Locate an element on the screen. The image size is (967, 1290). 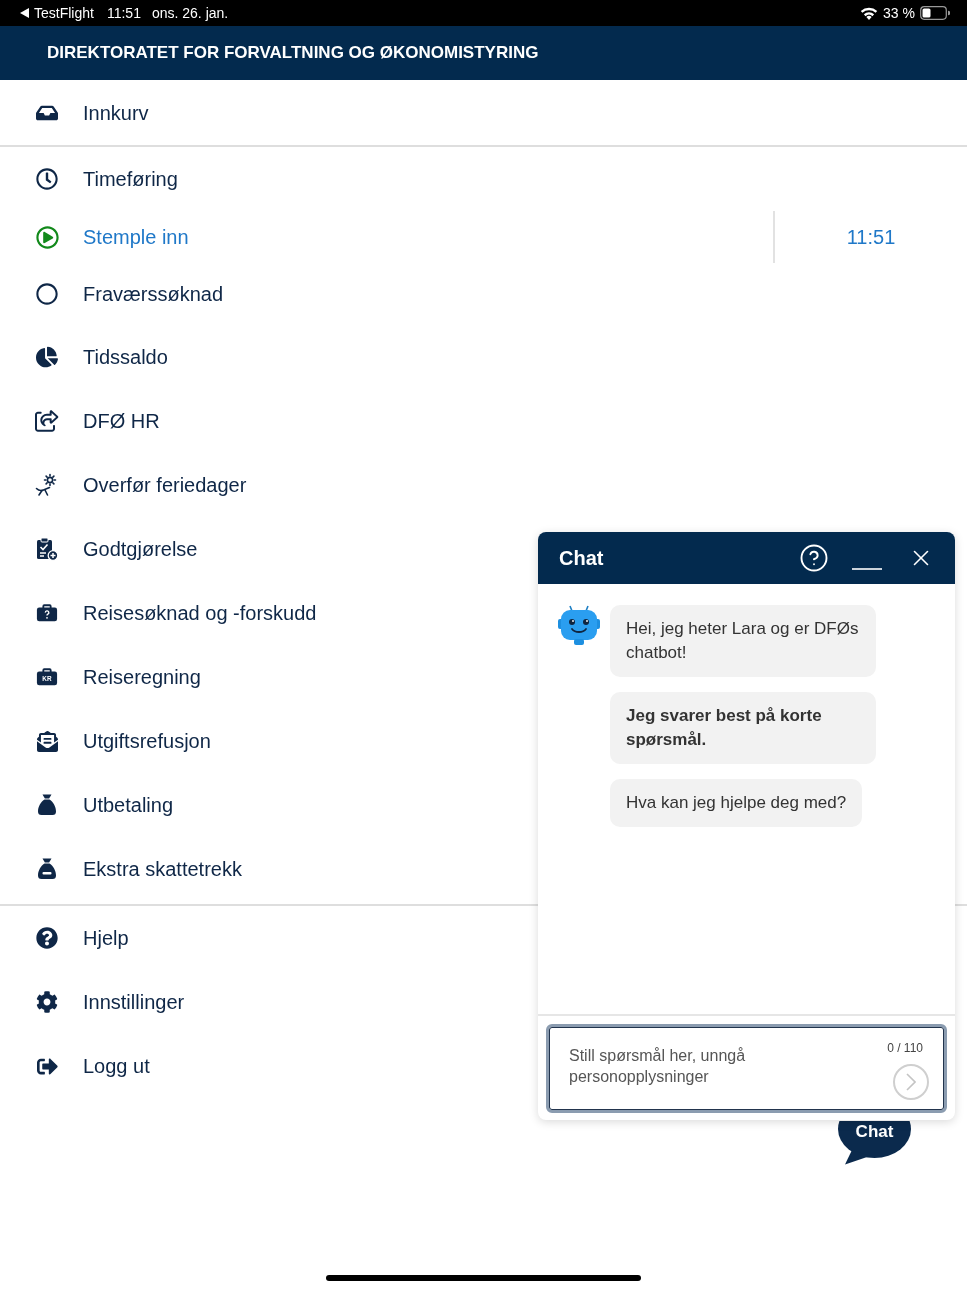
menu-item: Tidssaldo is located at coordinates (483, 357).